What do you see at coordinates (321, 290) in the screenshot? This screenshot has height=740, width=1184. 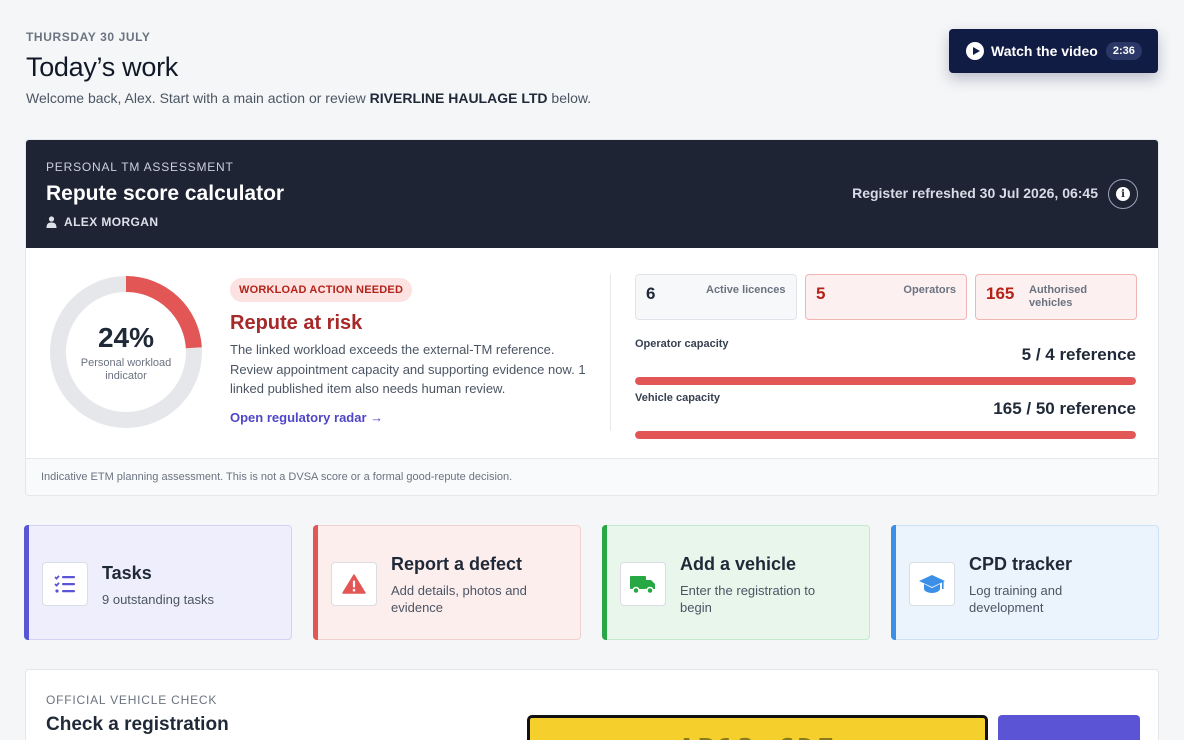 I see `status-badge: WORKLOAD ACTION NEEDED` at bounding box center [321, 290].